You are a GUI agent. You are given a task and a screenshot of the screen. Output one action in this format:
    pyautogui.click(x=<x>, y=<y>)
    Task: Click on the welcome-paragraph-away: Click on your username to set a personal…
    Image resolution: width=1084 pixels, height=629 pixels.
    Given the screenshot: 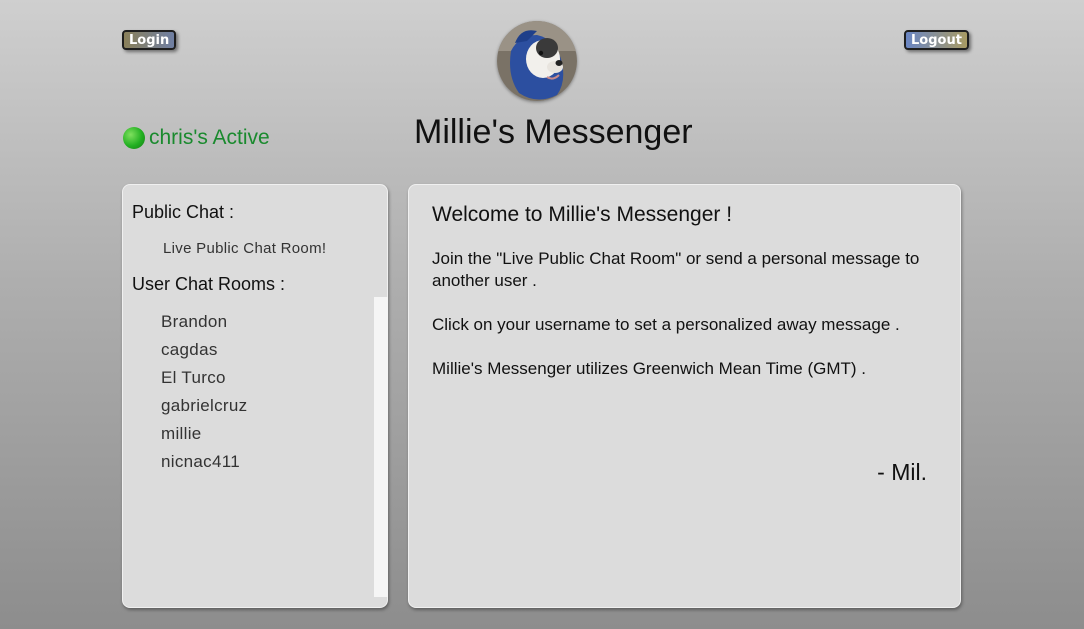 What is the action you would take?
    pyautogui.click(x=666, y=324)
    